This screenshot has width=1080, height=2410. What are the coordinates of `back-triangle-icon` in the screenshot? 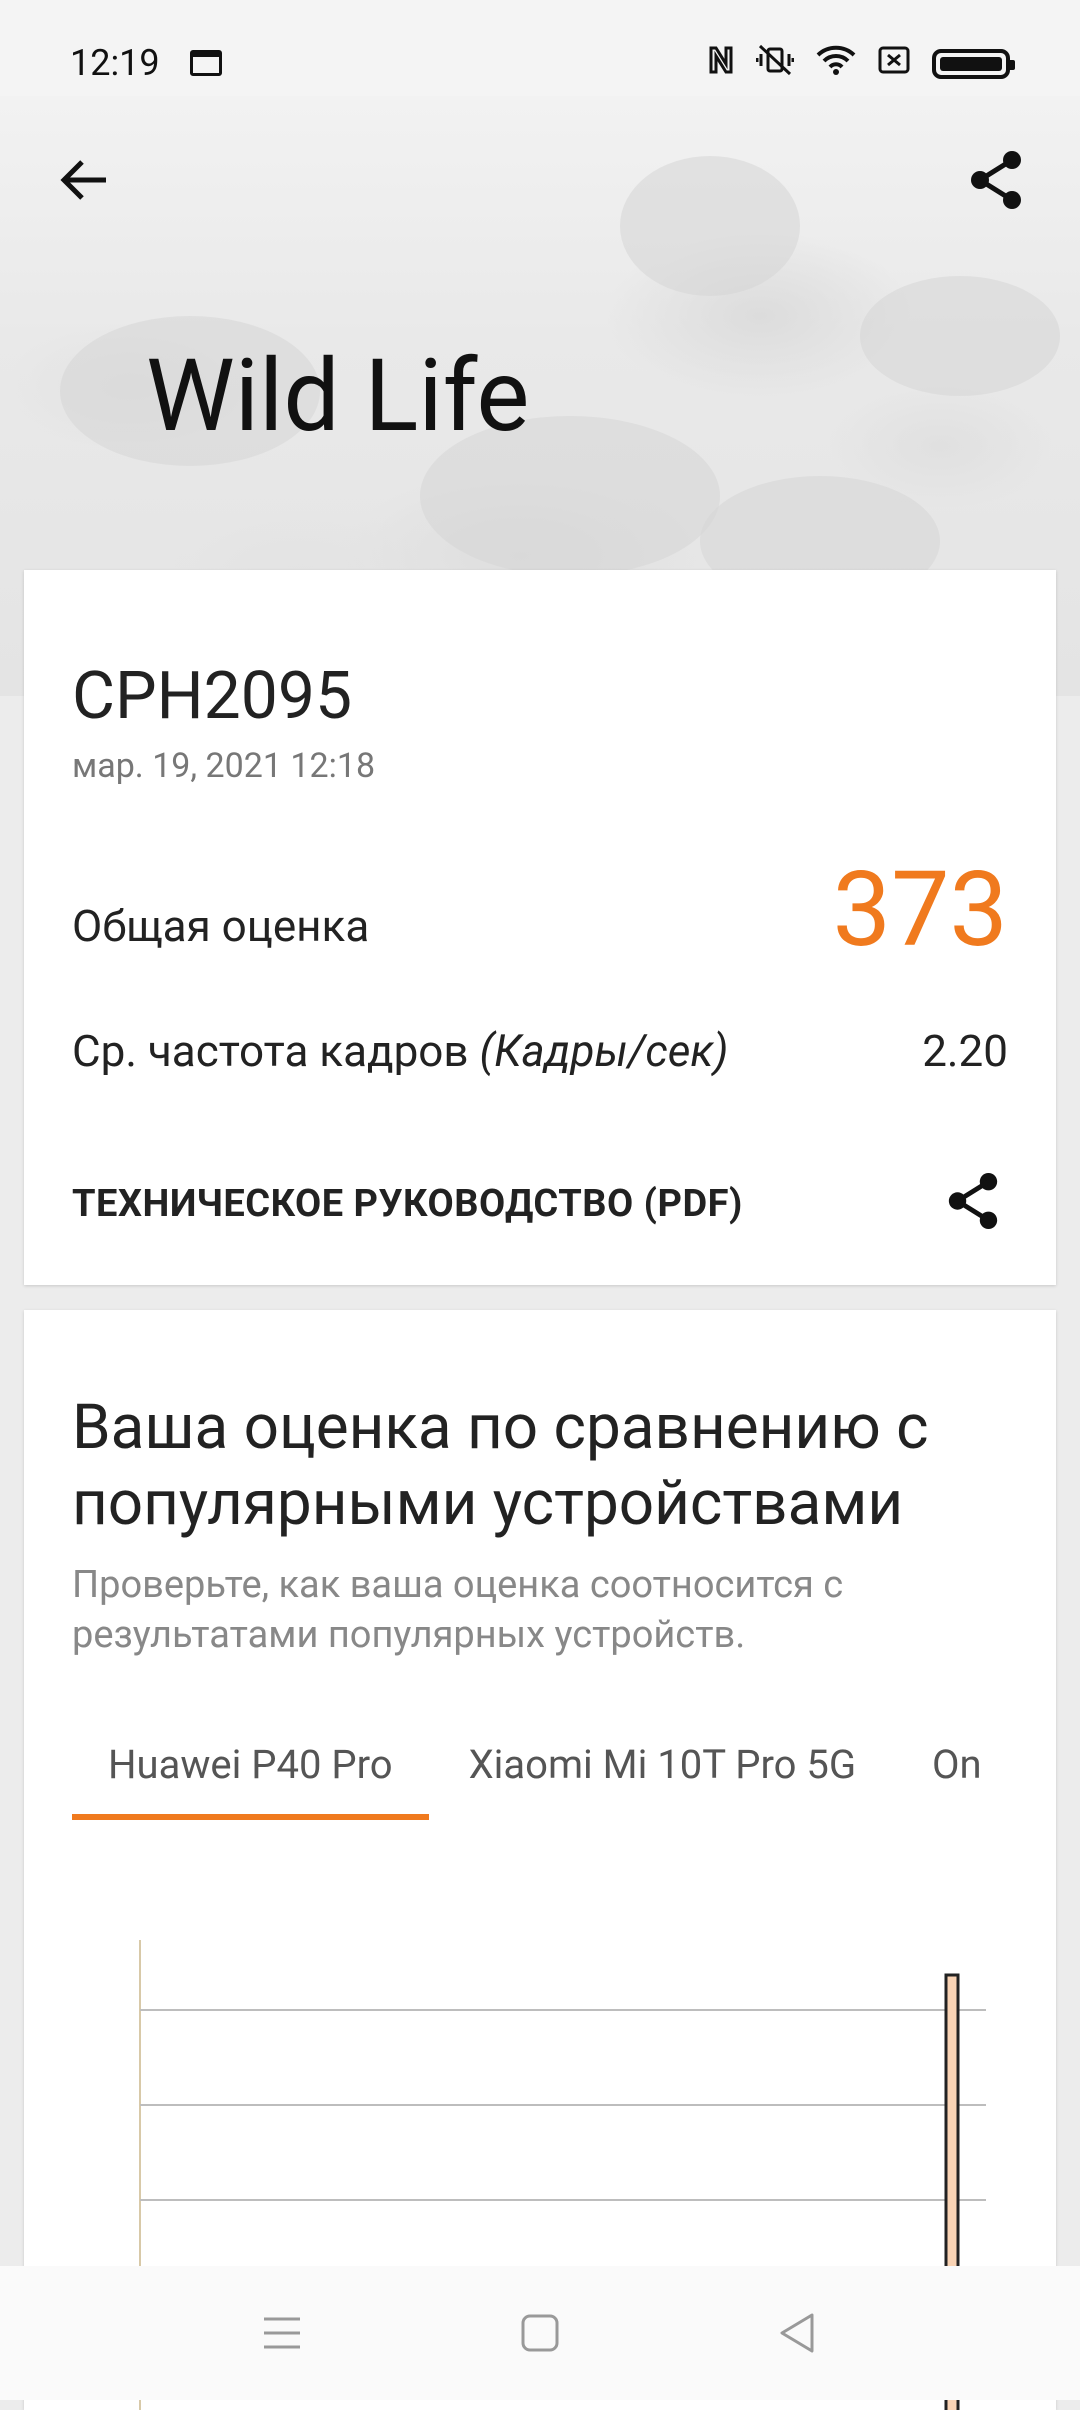 It's located at (797, 2333).